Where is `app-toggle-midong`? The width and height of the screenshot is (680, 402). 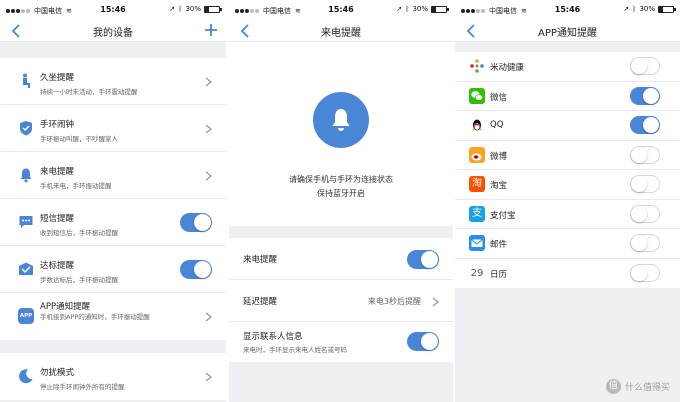
app-toggle-midong is located at coordinates (645, 66).